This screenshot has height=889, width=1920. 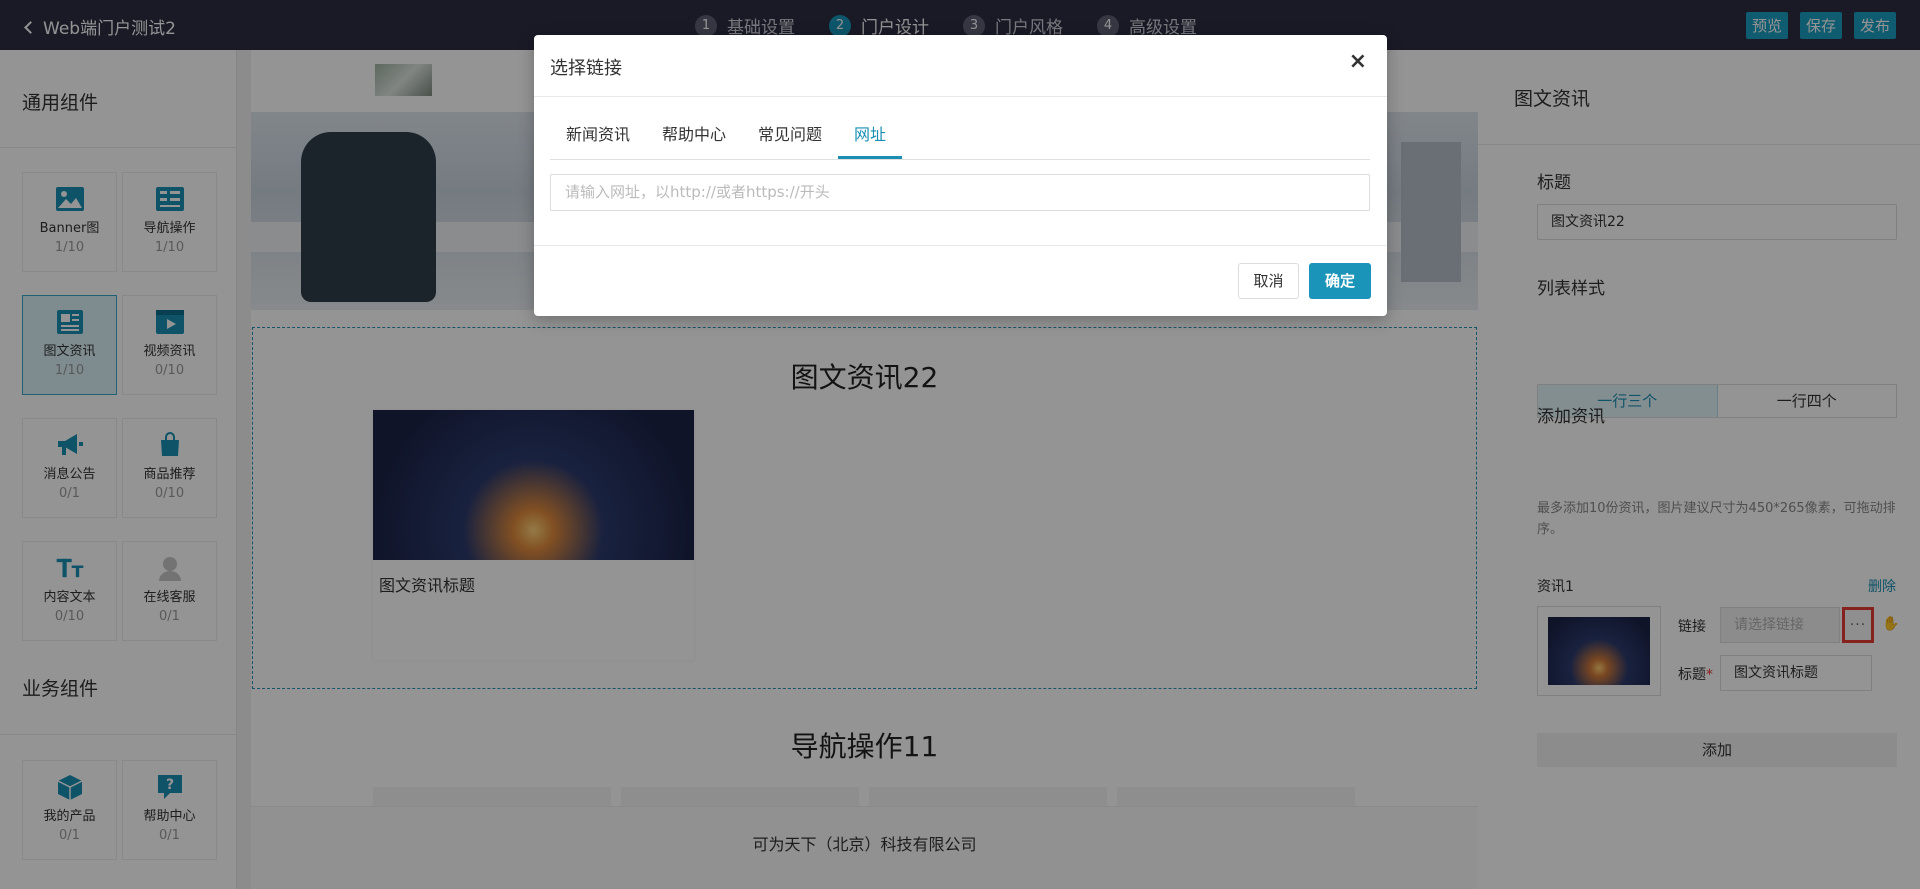 What do you see at coordinates (598, 136) in the screenshot?
I see `tab-news: 新闻资讯` at bounding box center [598, 136].